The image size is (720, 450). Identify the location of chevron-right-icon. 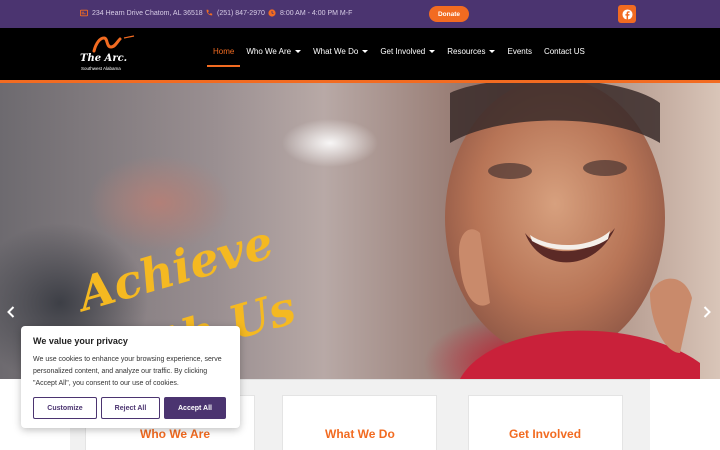
(707, 312).